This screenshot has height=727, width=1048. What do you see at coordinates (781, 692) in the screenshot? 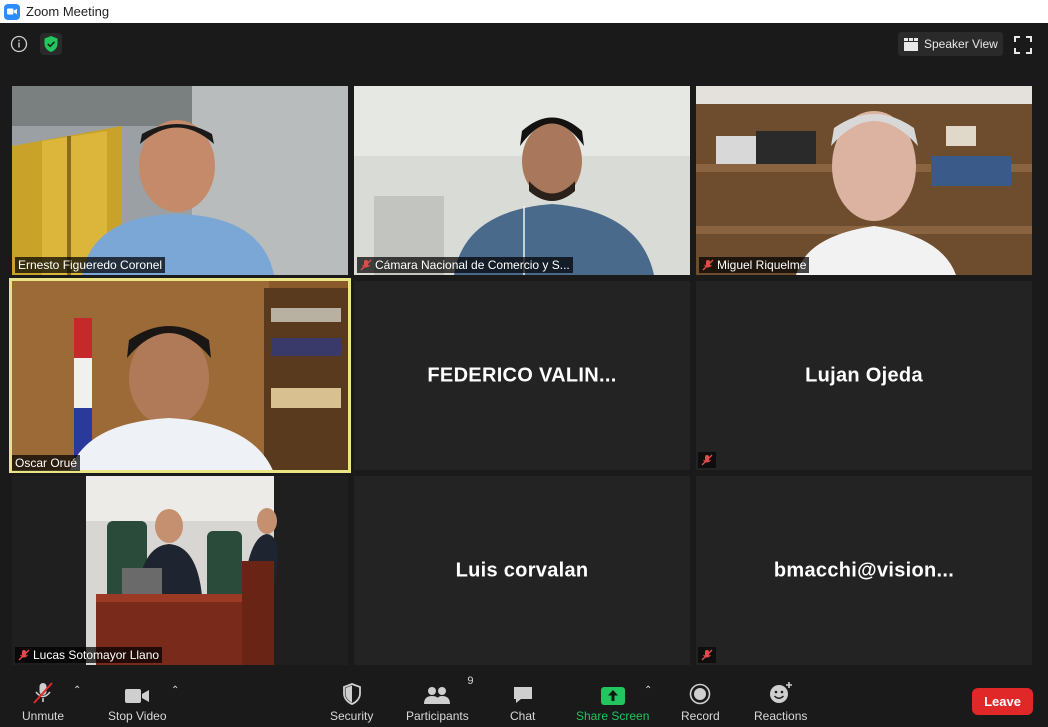
I see `smiley-add-icon` at bounding box center [781, 692].